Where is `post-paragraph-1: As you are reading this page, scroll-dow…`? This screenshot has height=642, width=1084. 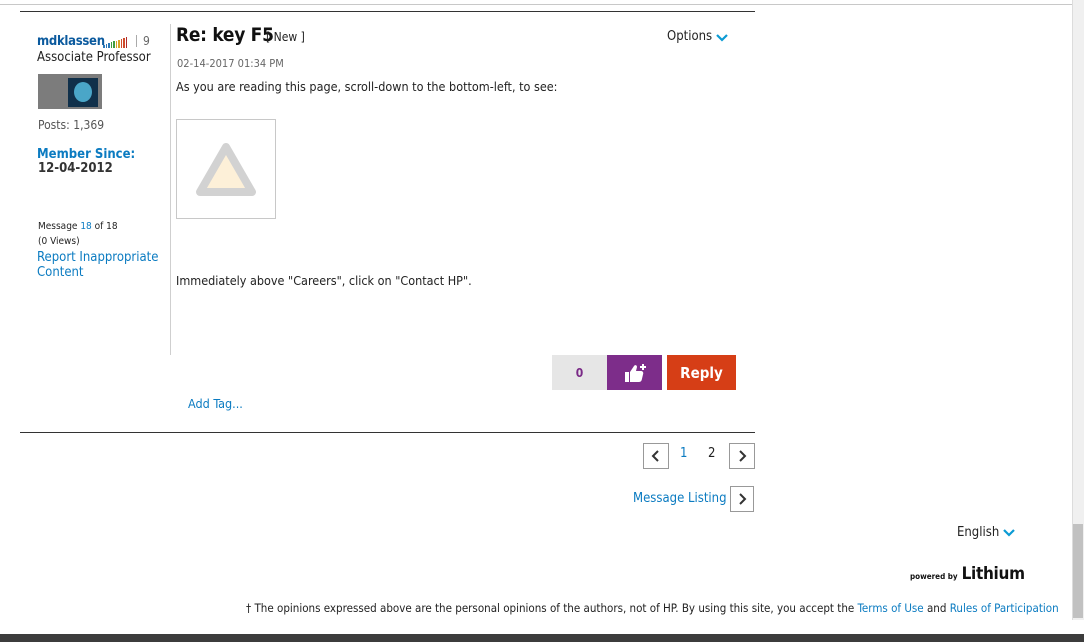
post-paragraph-1: As you are reading this page, scroll-dow… is located at coordinates (367, 86).